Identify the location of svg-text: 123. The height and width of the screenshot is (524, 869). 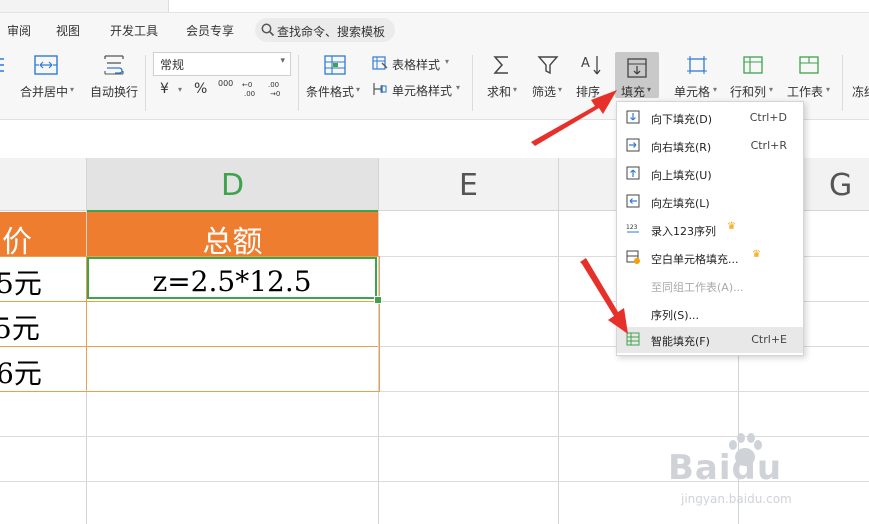
(632, 227).